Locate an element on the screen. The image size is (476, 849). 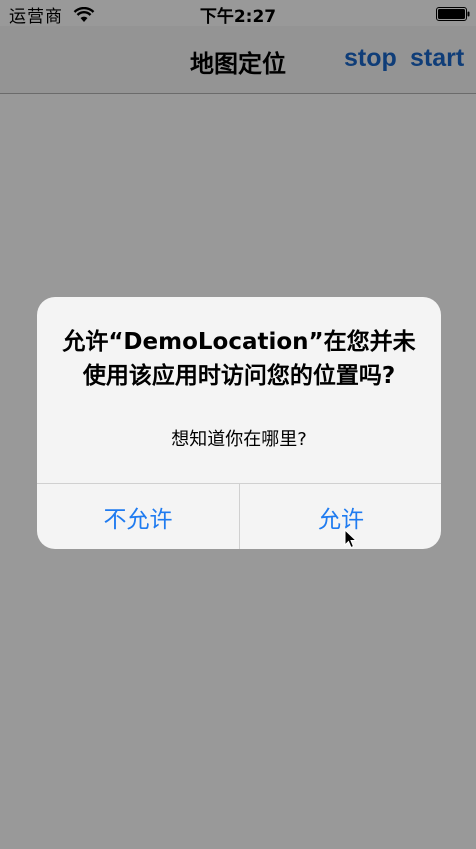
alert-message: 想知道你在哪里? is located at coordinates (239, 439).